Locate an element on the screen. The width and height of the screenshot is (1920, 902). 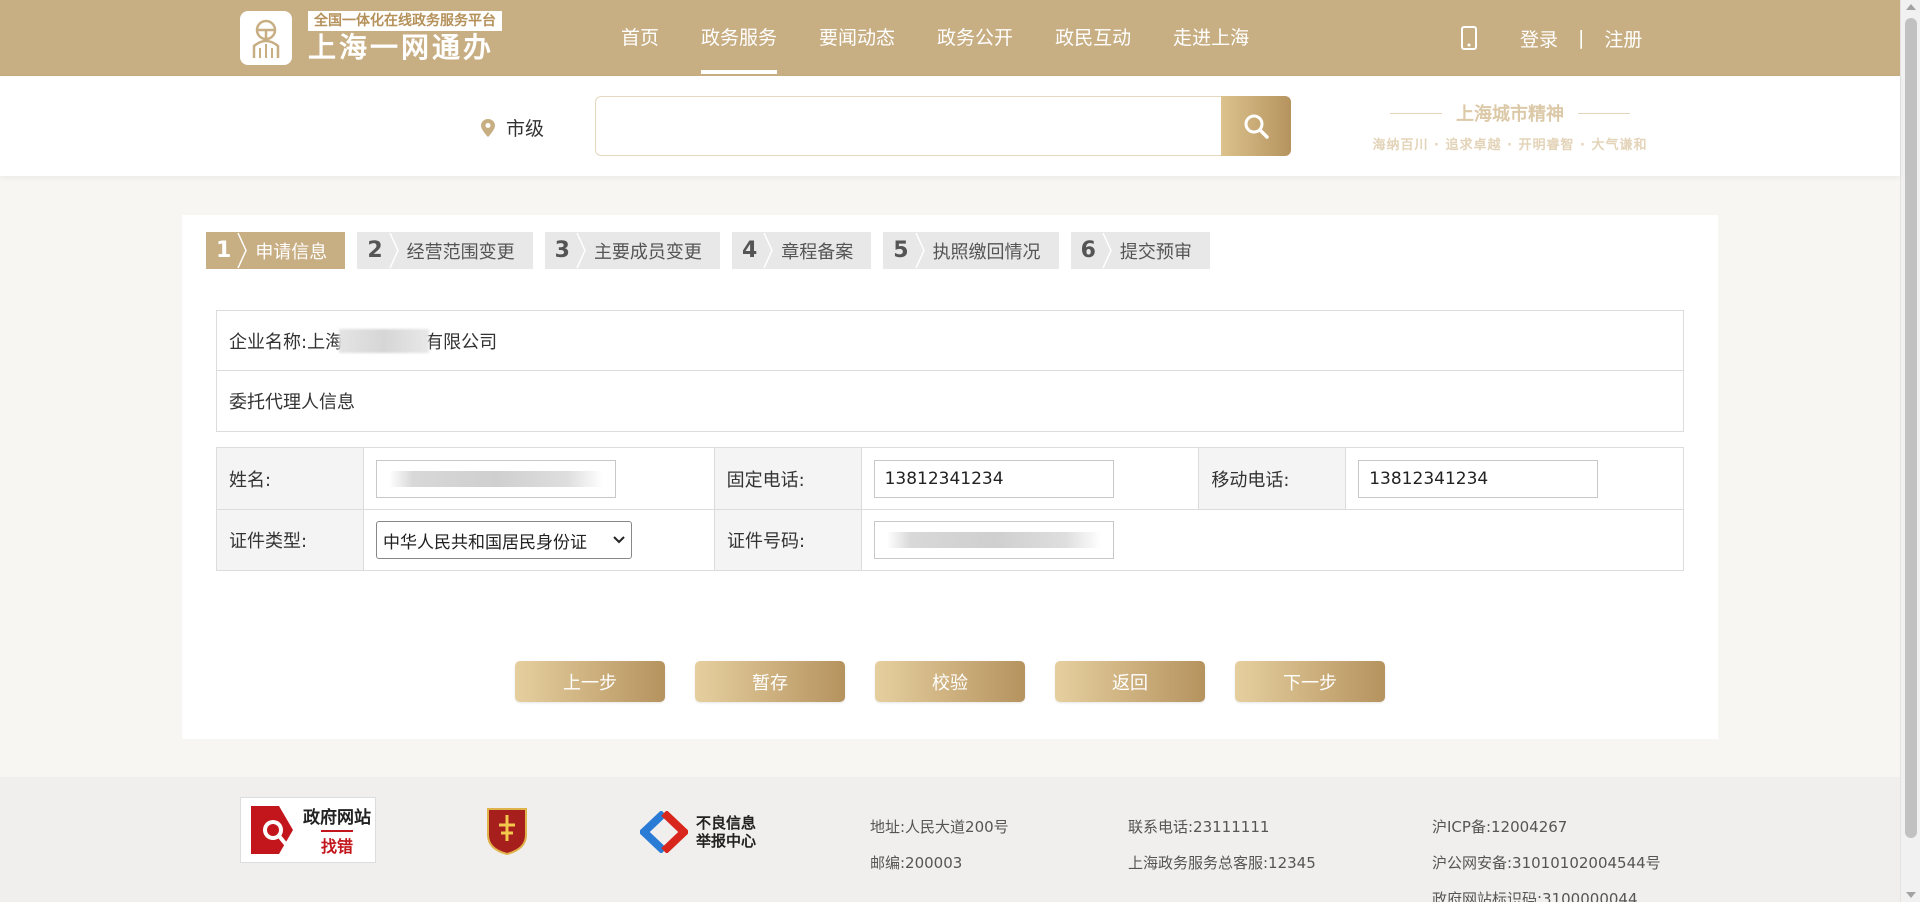
step-2: 2 经营范围变更 is located at coordinates (445, 250).